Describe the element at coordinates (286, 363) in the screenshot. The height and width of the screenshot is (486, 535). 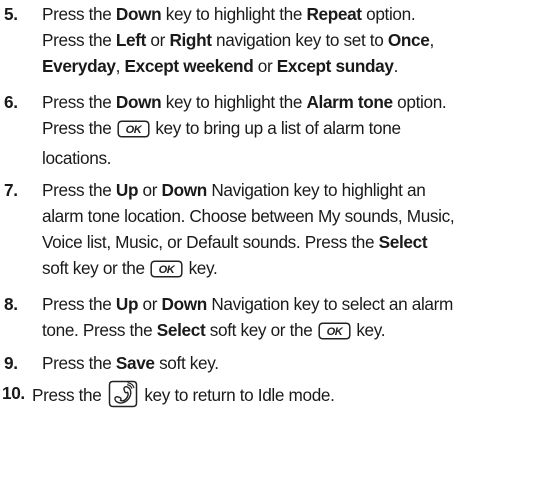
I see `step-text: Press the Save soft key.` at that location.